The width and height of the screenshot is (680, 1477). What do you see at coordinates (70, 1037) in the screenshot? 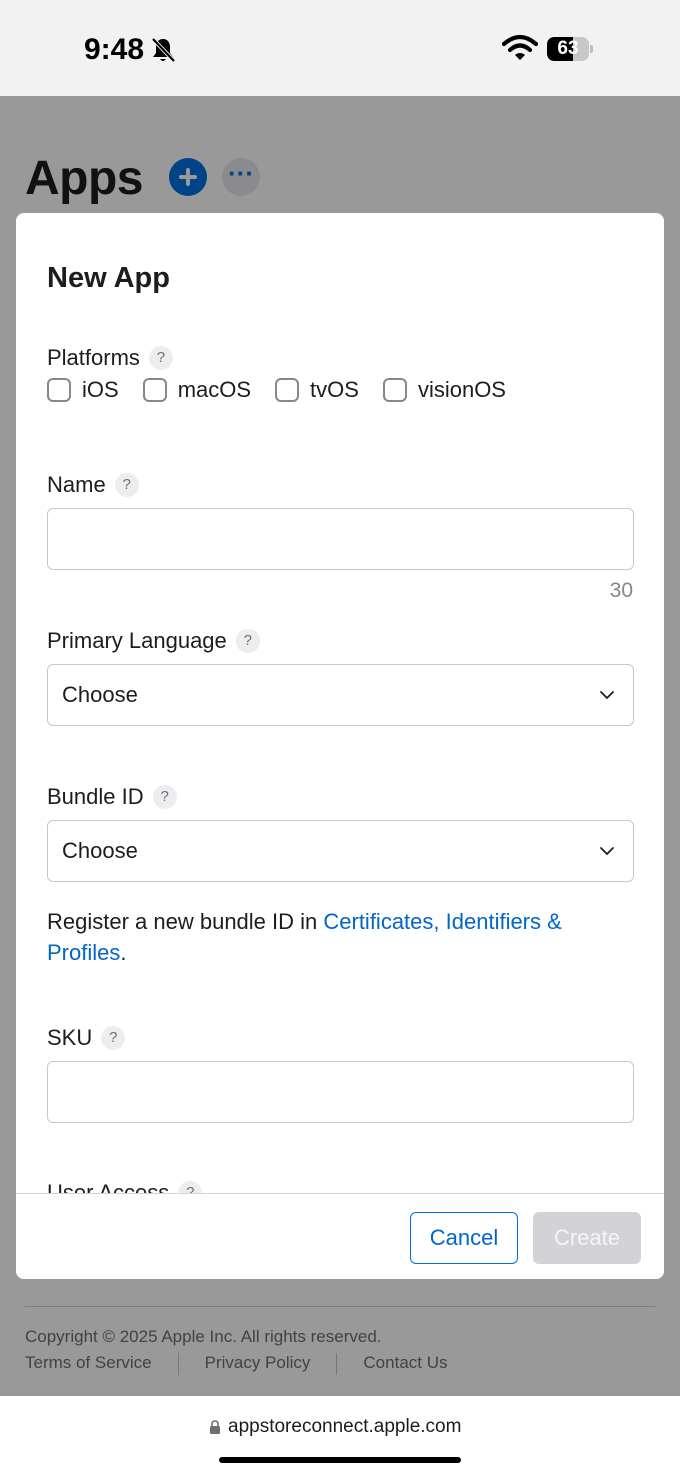
I see `sku-label-text: SKU` at bounding box center [70, 1037].